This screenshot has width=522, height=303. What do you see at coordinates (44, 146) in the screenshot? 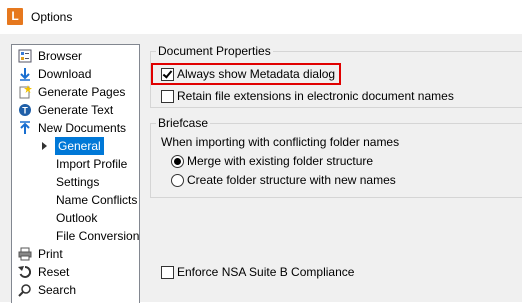
I see `expand-arrow-icon` at bounding box center [44, 146].